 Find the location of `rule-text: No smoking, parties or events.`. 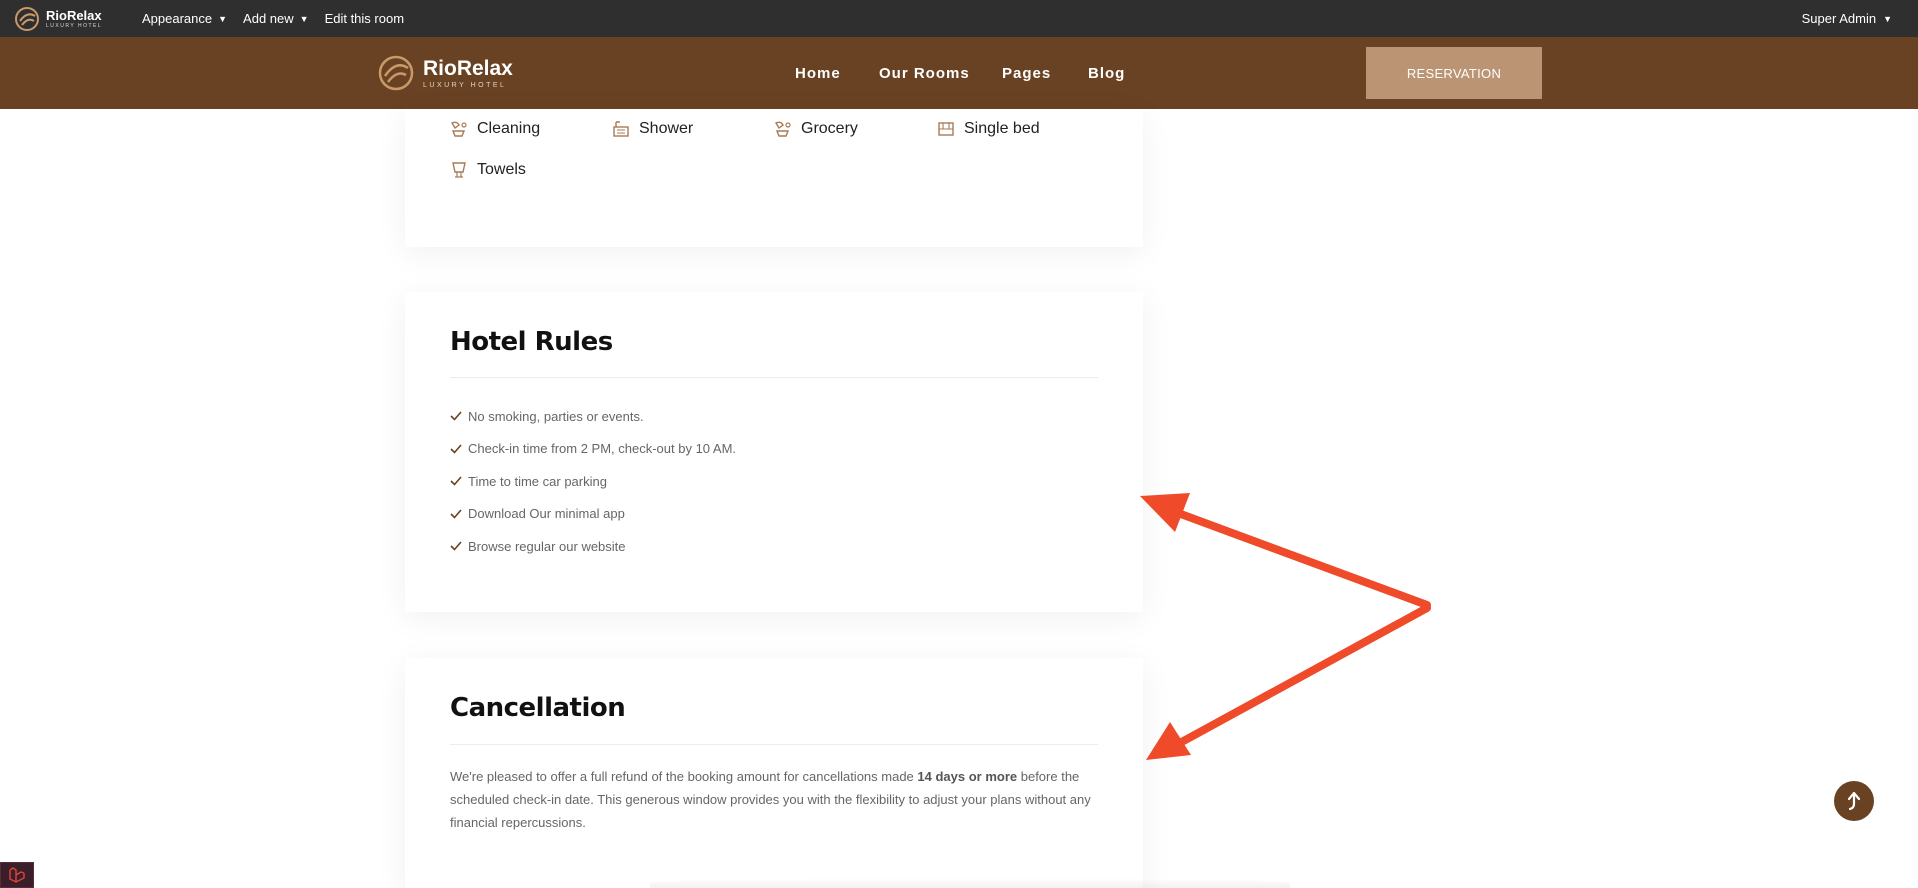

rule-text: No smoking, parties or events. is located at coordinates (556, 416).